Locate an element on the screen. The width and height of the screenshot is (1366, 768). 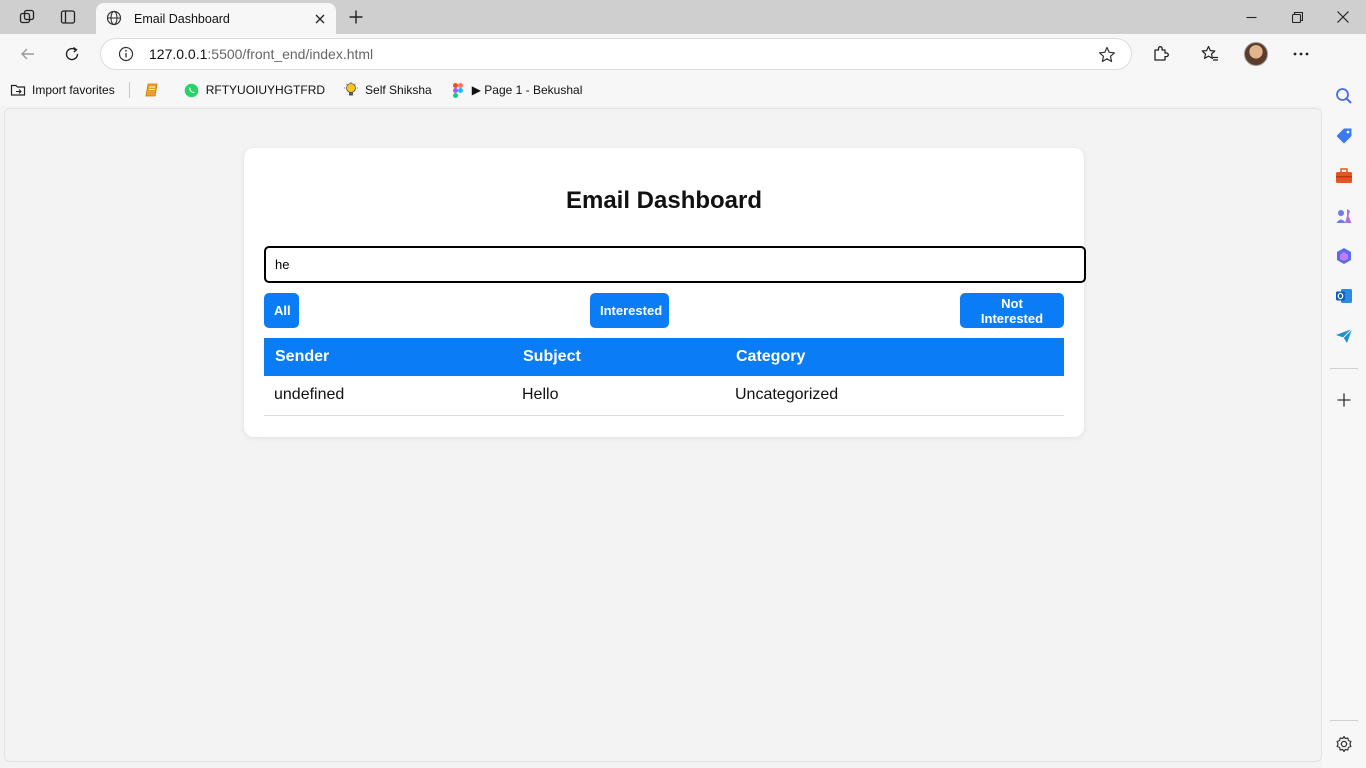
favorite-label: RFTYUOIUYHGTFRD is located at coordinates (265, 90).